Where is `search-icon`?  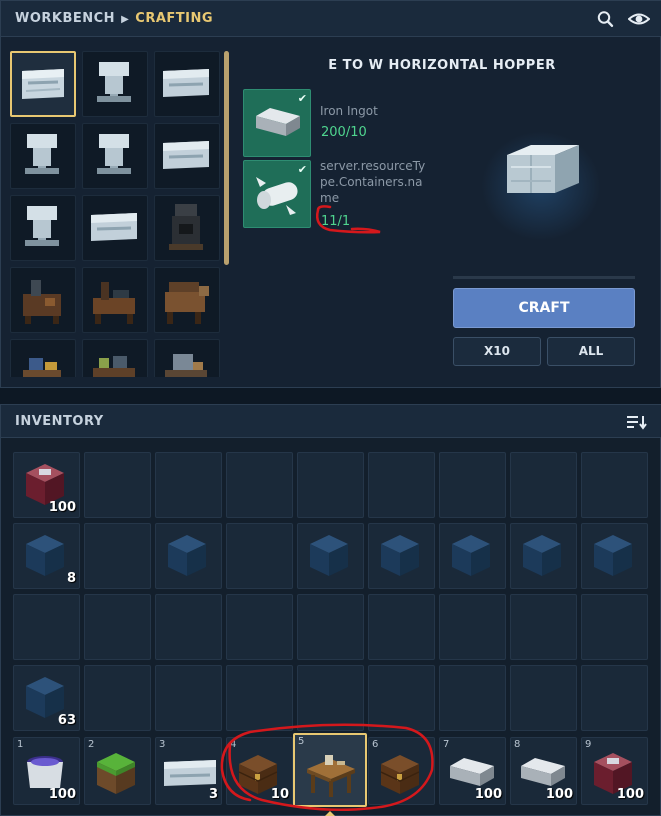
search-icon is located at coordinates (606, 19).